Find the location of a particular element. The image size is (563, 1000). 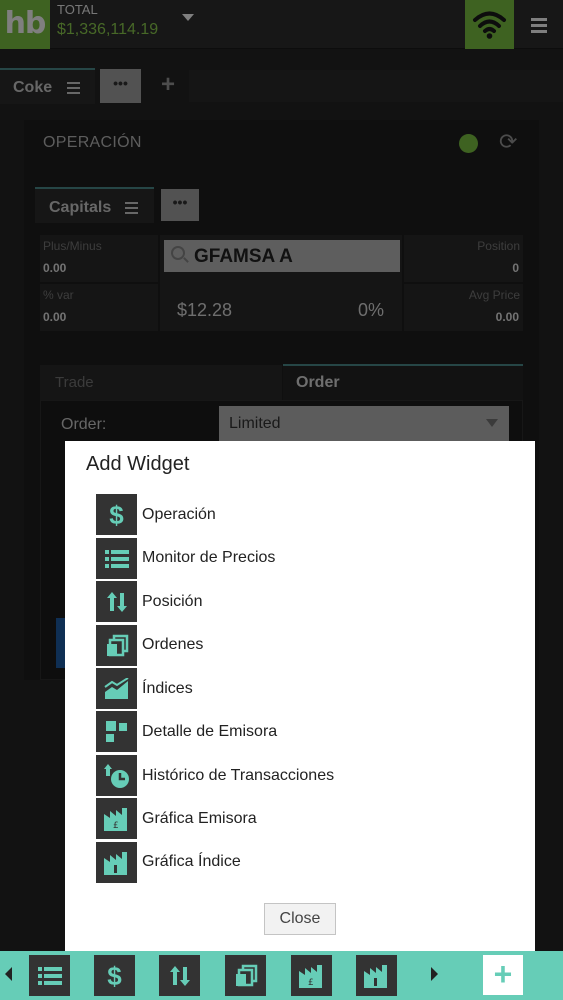

history-clock-icon is located at coordinates (116, 775).